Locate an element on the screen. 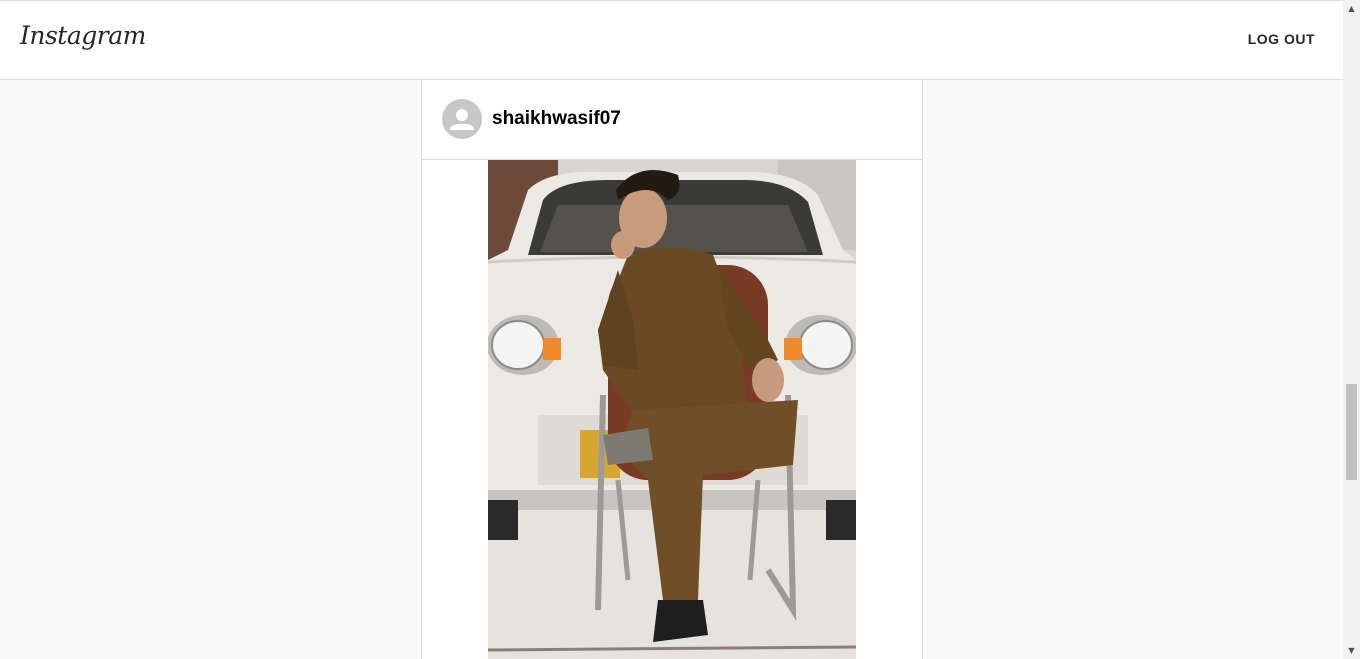  scroll-down-arrow-icon: ▼ is located at coordinates (1351, 650).